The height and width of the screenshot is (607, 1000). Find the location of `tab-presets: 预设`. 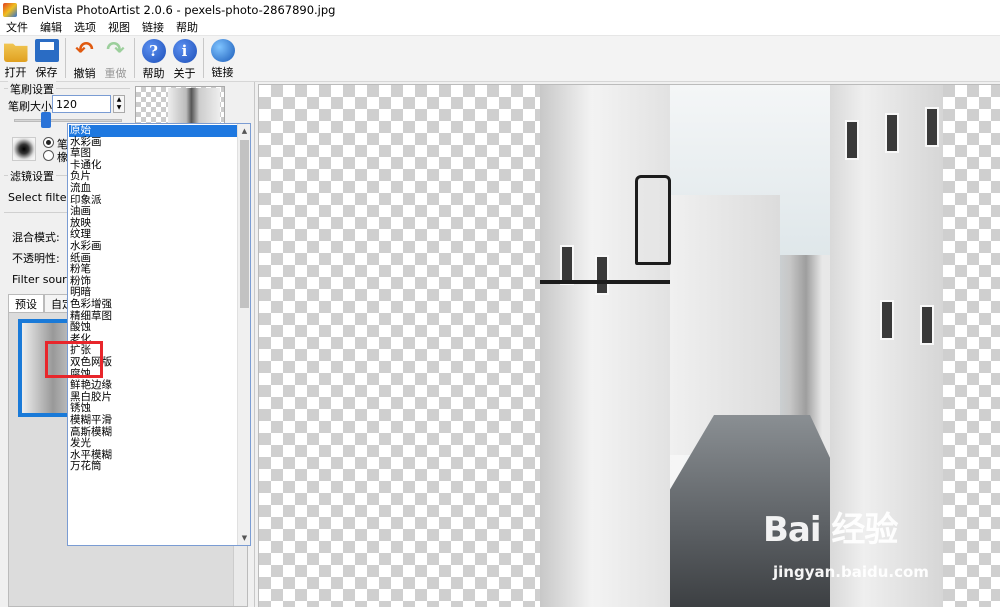

tab-presets: 预设 is located at coordinates (26, 303).